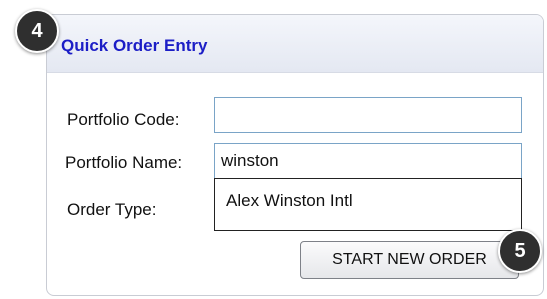 Image resolution: width=547 pixels, height=299 pixels. I want to click on autocomplete-option-alex-winston-intl: Alex Winston Intl, so click(289, 201).